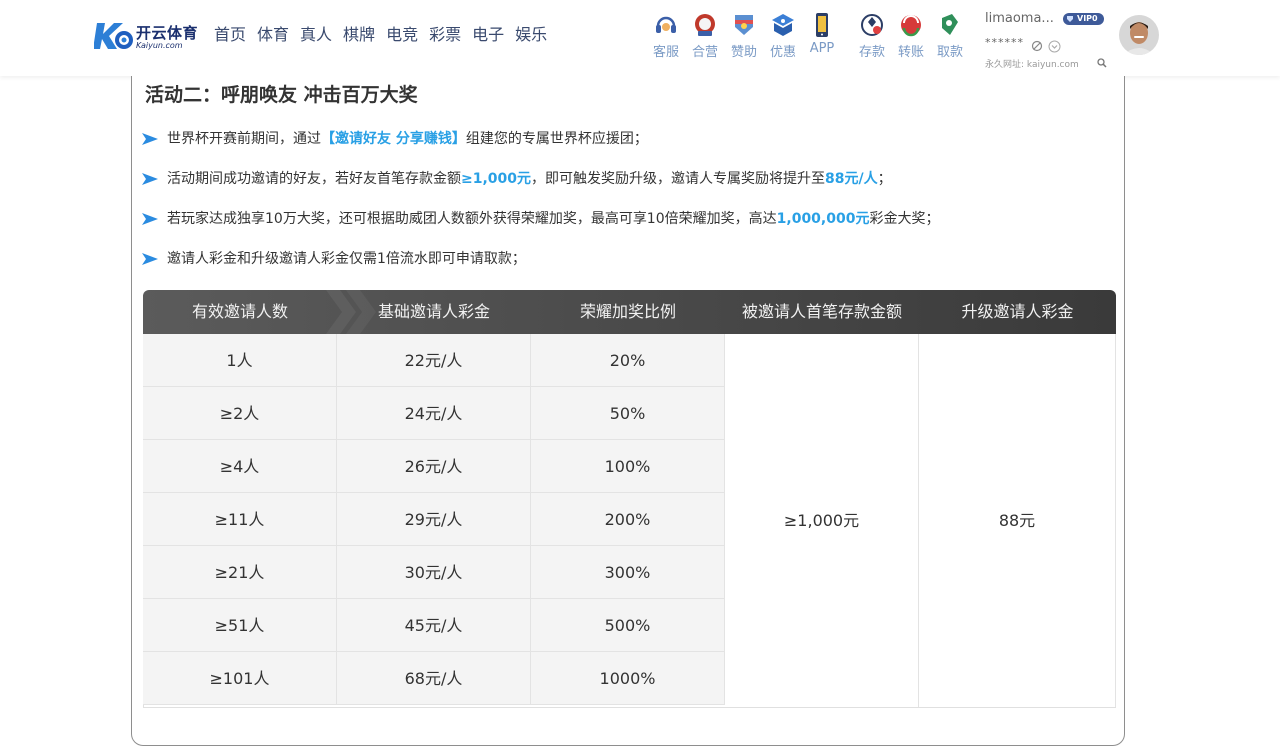 The width and height of the screenshot is (1280, 753). Describe the element at coordinates (1070, 19) in the screenshot. I see `vip-shield-icon` at that location.